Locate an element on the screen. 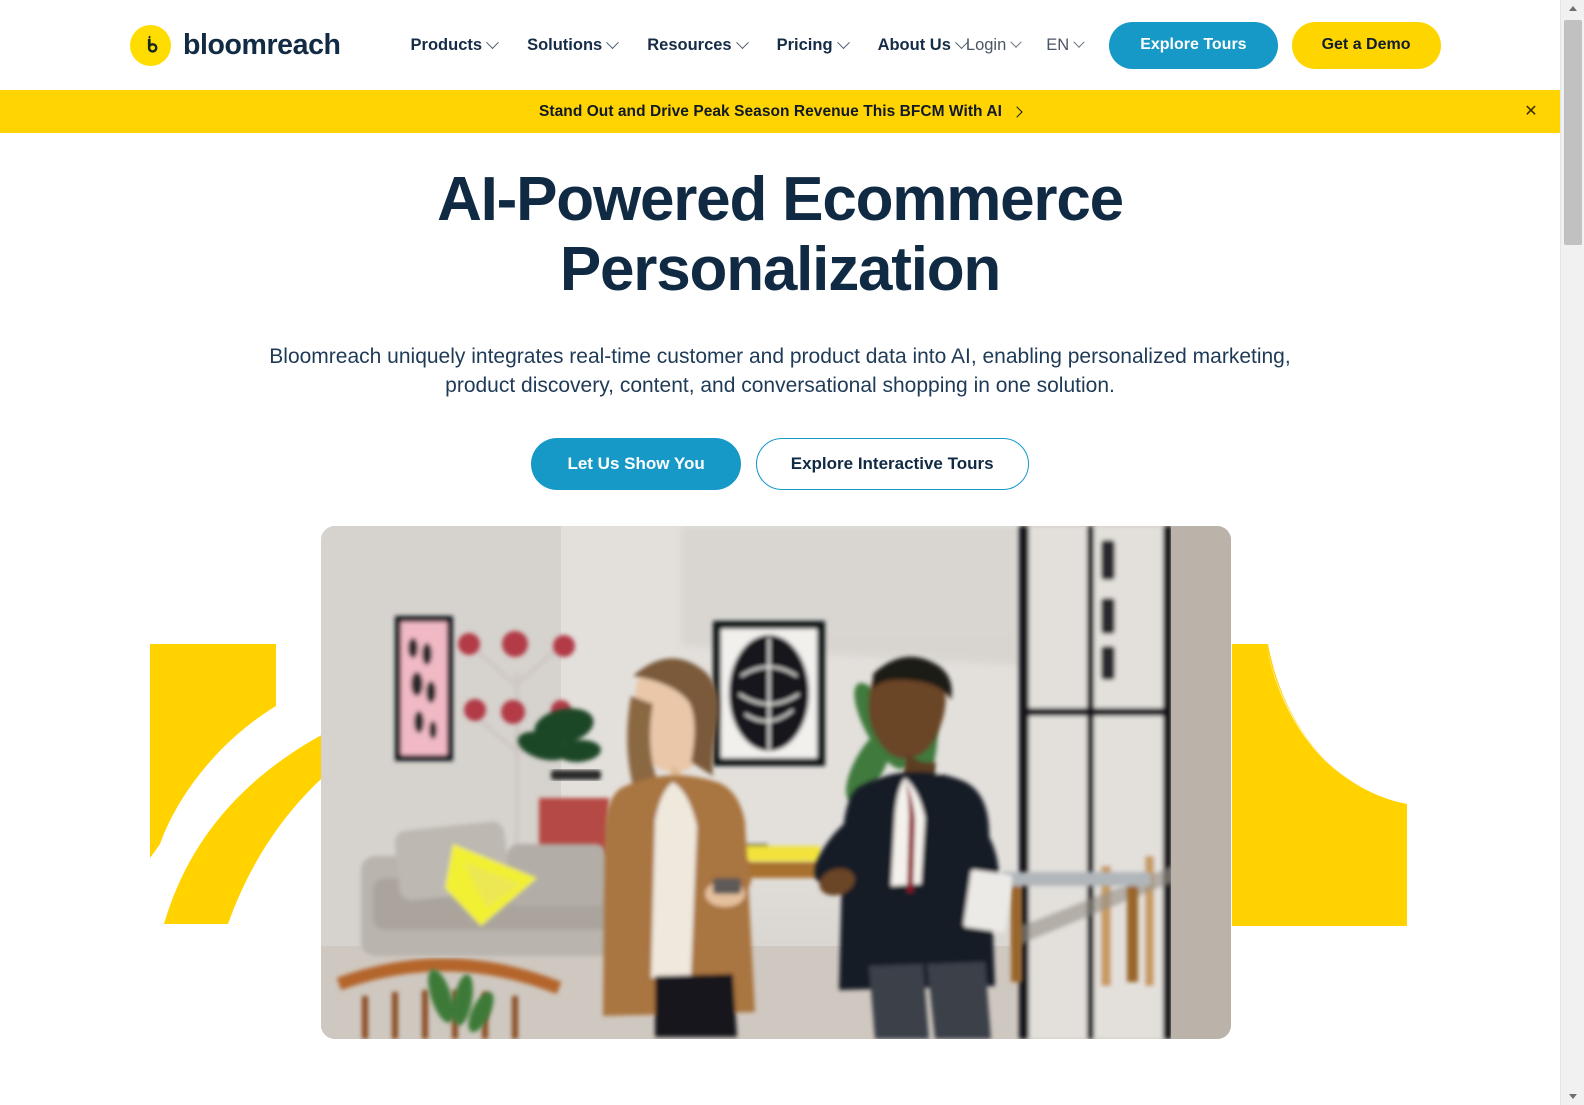 The width and height of the screenshot is (1584, 1105). nav-item-solutions: Solutions is located at coordinates (573, 45).